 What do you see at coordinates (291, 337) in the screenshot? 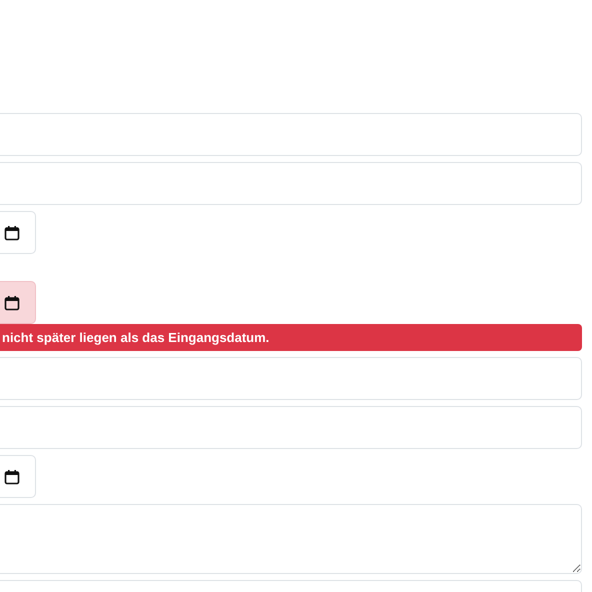
I see `error-message: nicht später liegen als das Eingangsdatum.` at bounding box center [291, 337].